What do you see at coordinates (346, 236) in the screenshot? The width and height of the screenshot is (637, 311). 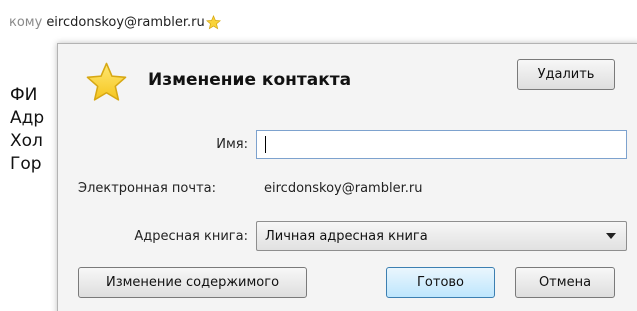 I see `address-book-value: Личная адресная книга` at bounding box center [346, 236].